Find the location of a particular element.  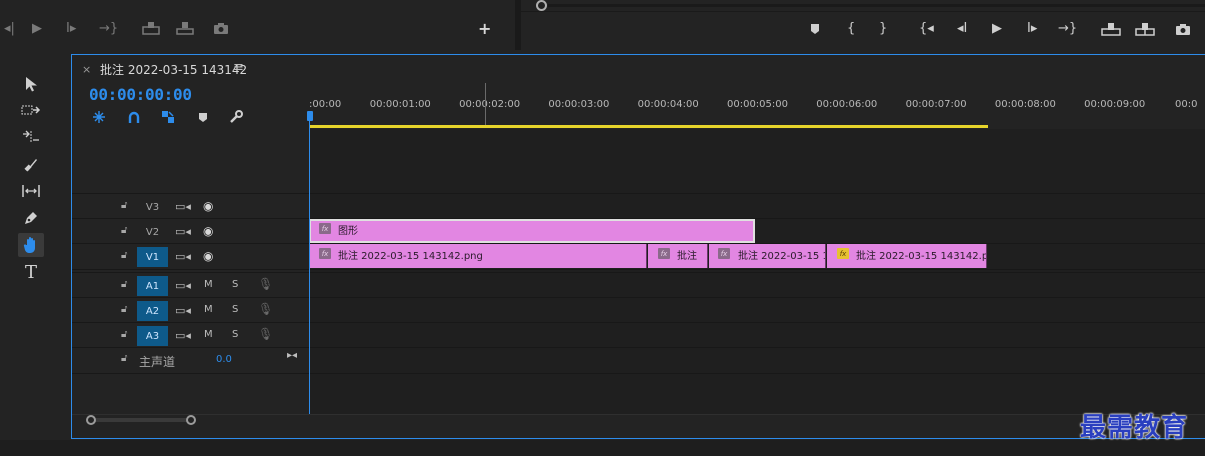

program-scroll-knob is located at coordinates (541, 5).